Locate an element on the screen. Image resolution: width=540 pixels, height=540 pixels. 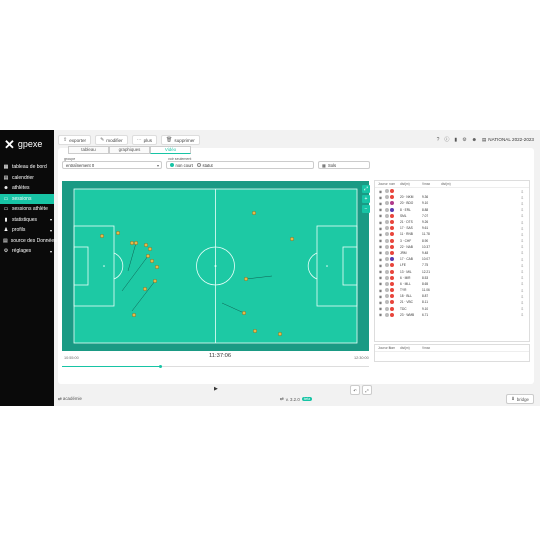
sidebar-item-2: ☻ athlètes is located at coordinates (27, 188).